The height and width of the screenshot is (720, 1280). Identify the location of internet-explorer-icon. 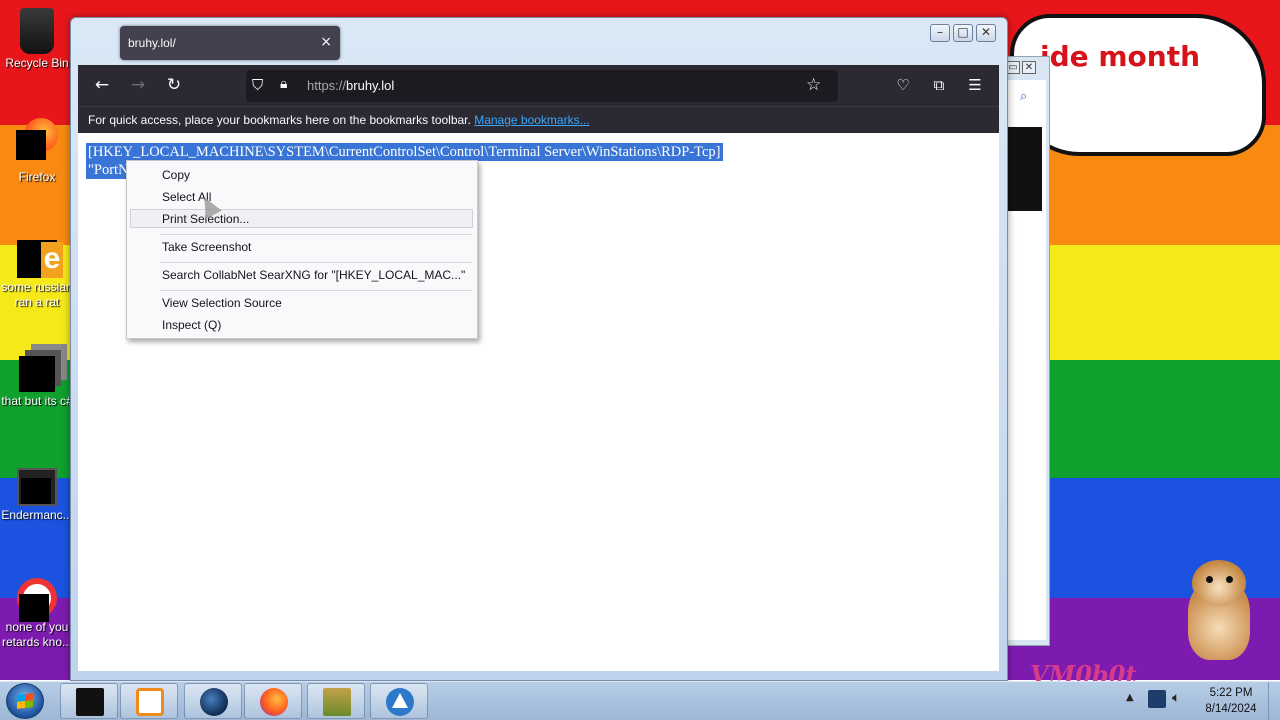
(40, 259).